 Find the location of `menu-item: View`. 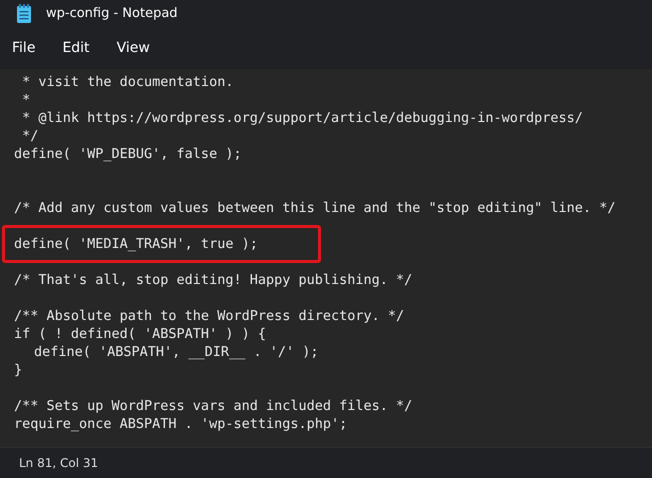

menu-item: View is located at coordinates (133, 48).